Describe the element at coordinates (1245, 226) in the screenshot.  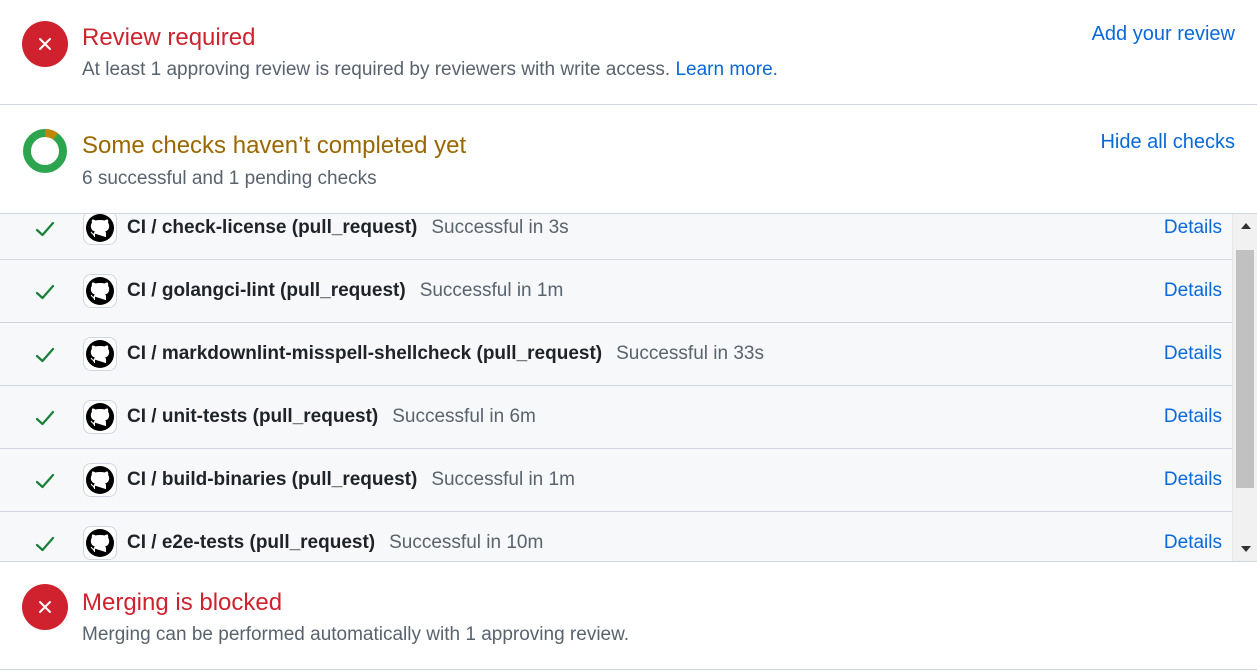
I see `scroll-up-arrow-icon` at that location.